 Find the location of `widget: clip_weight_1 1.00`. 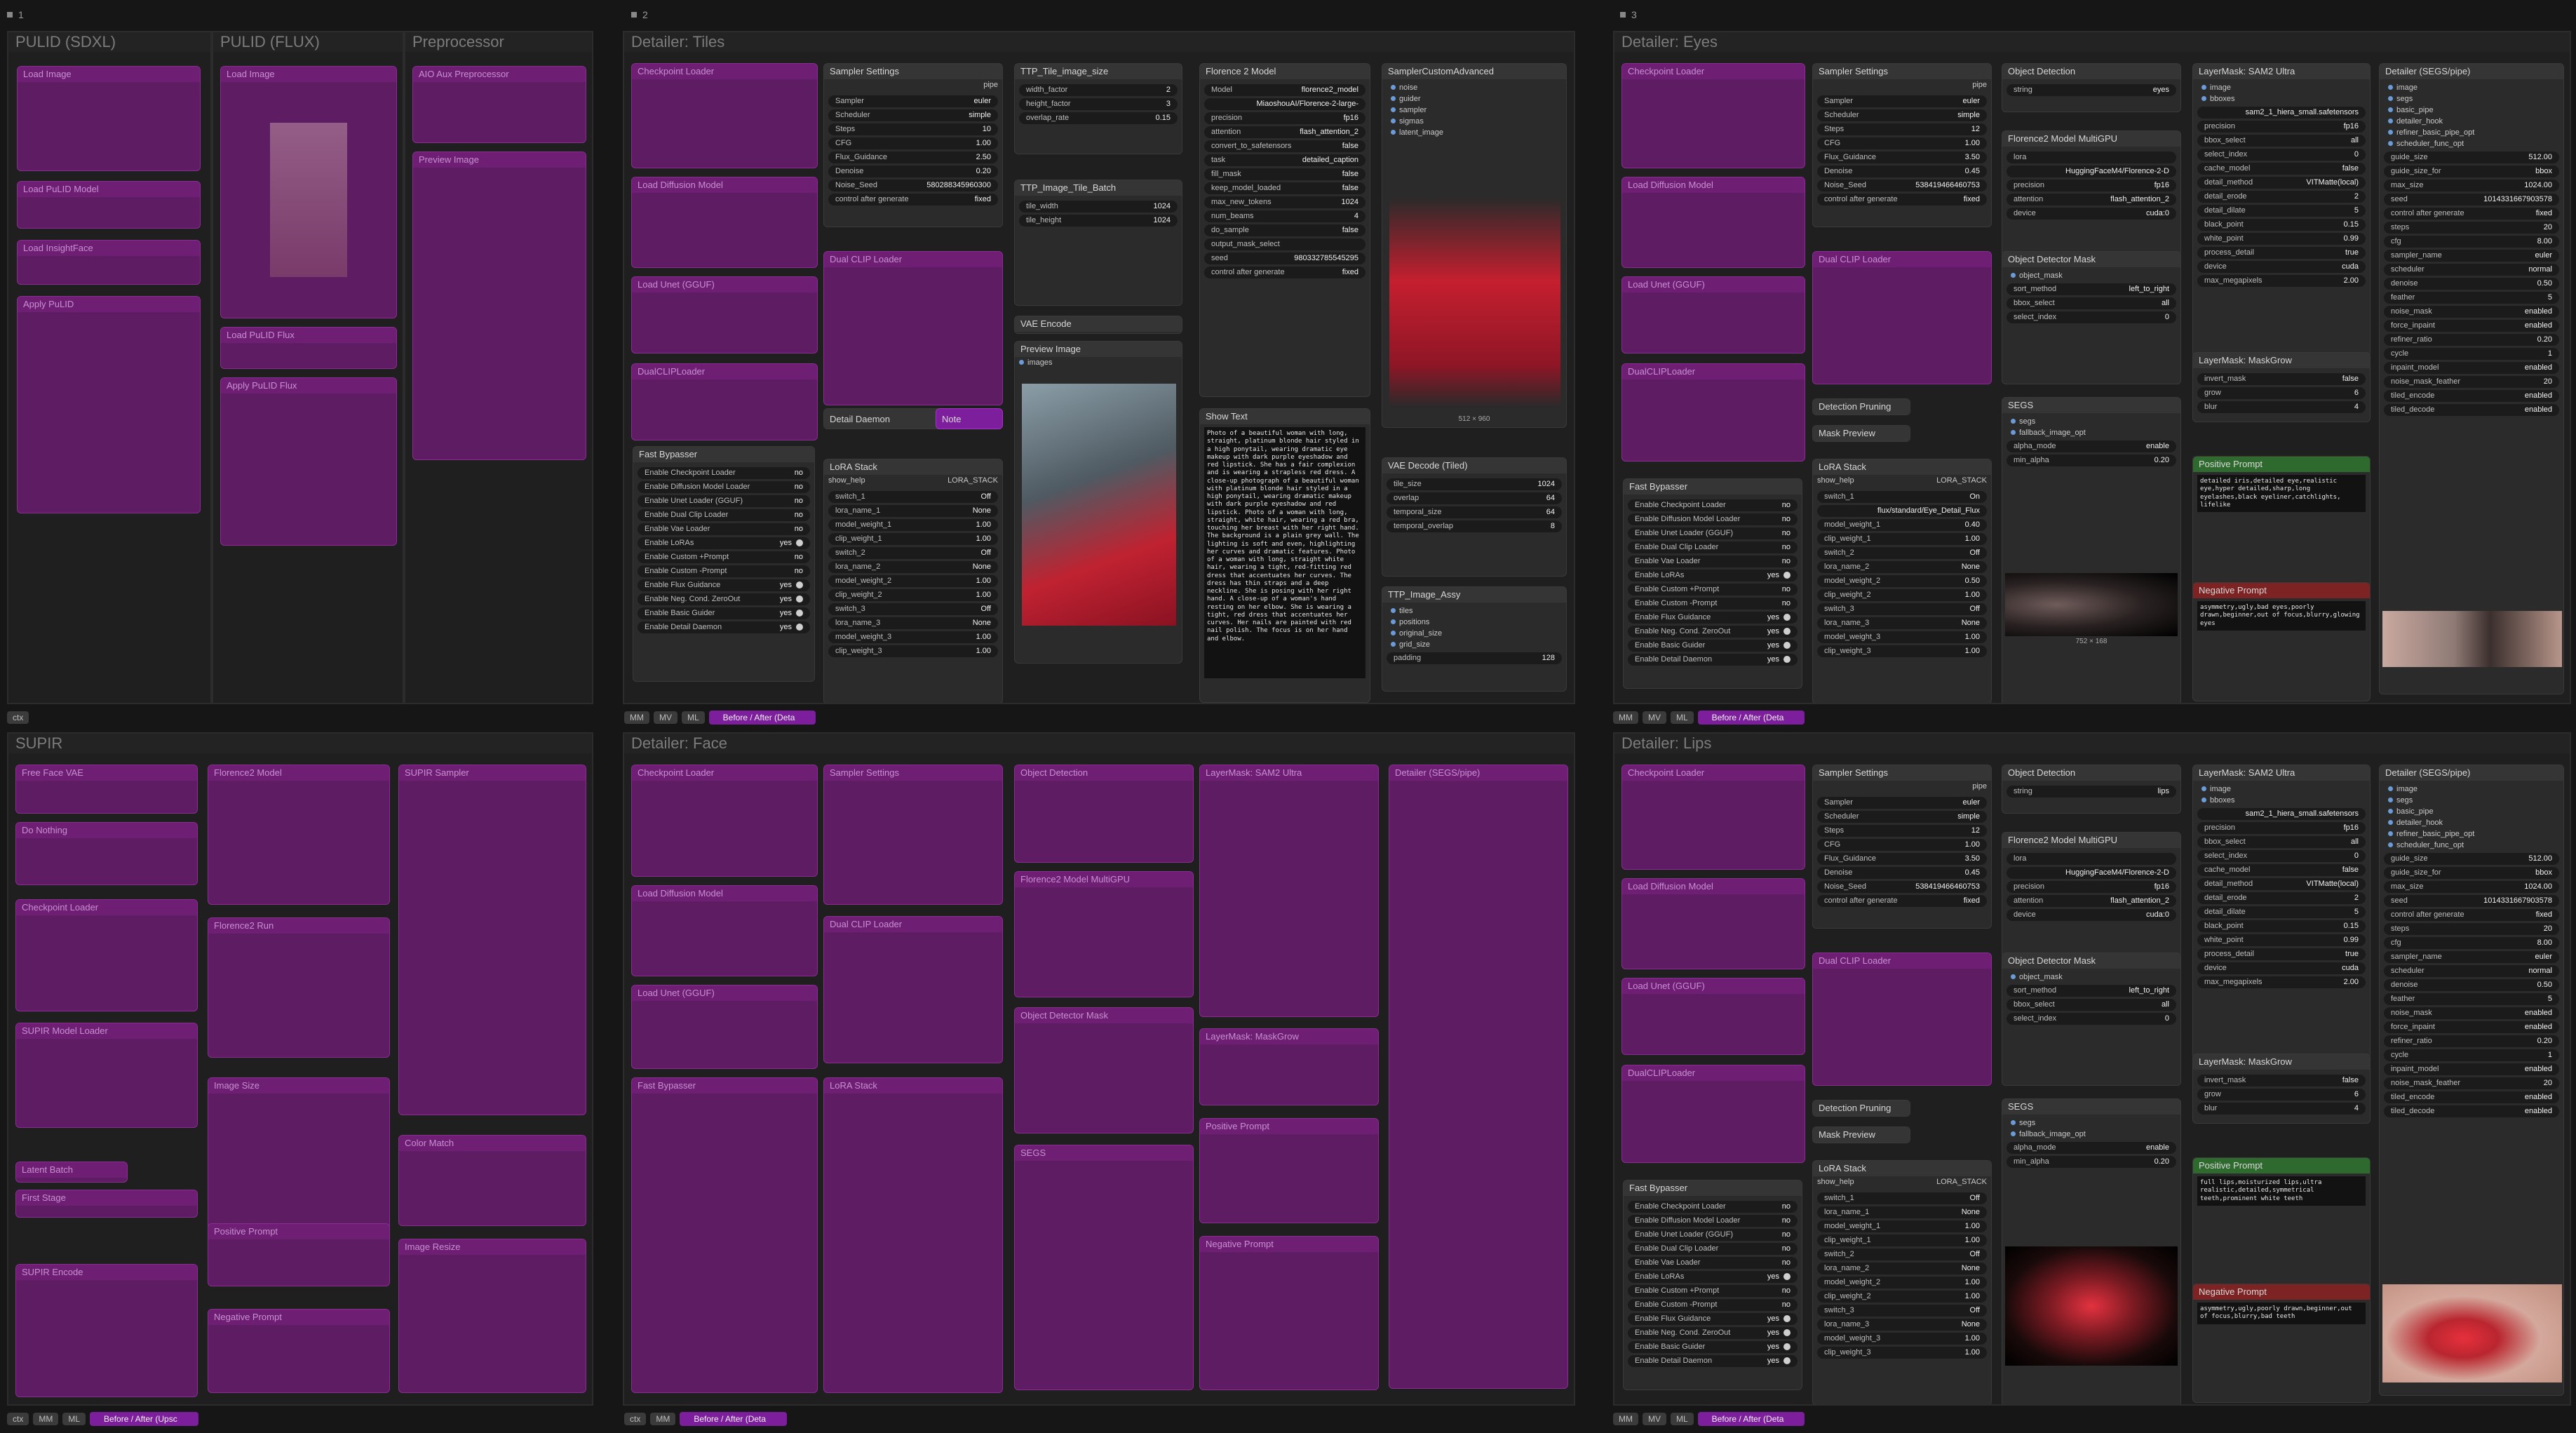

widget: clip_weight_1 1.00 is located at coordinates (913, 539).